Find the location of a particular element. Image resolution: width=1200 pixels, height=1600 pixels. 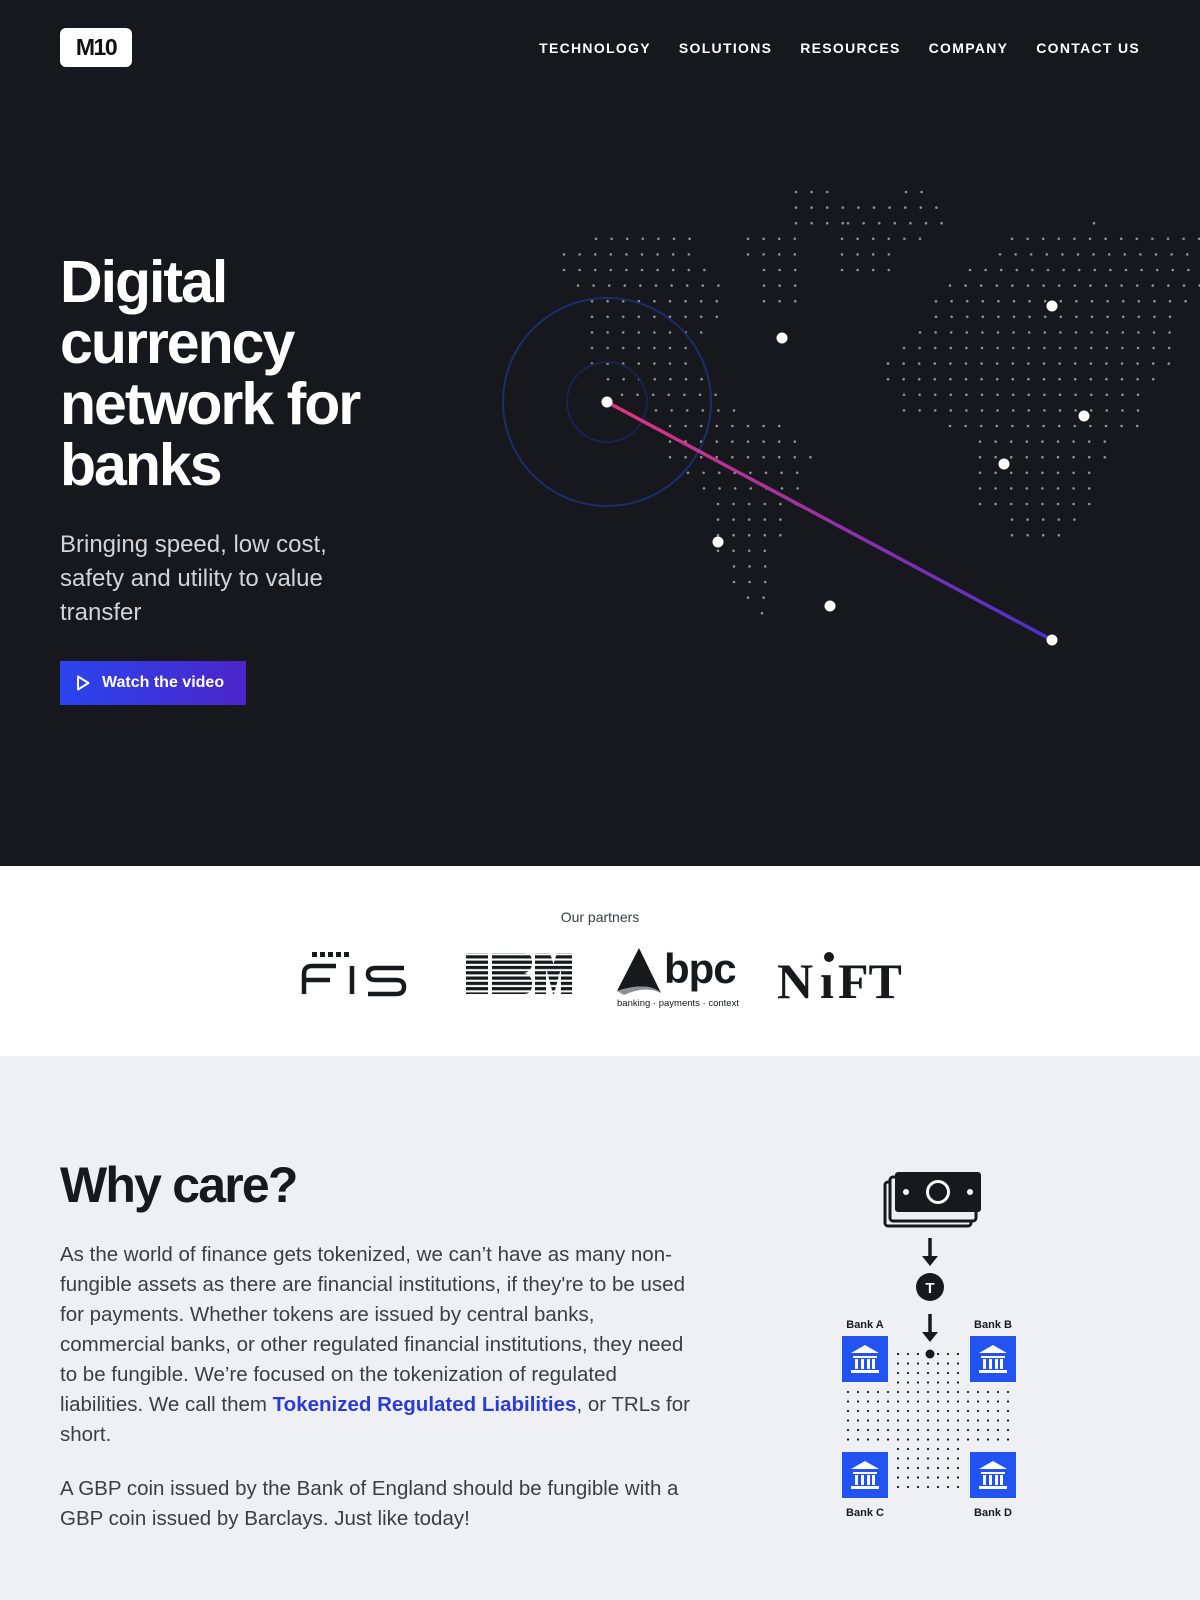

map-node is located at coordinates (1052, 306).